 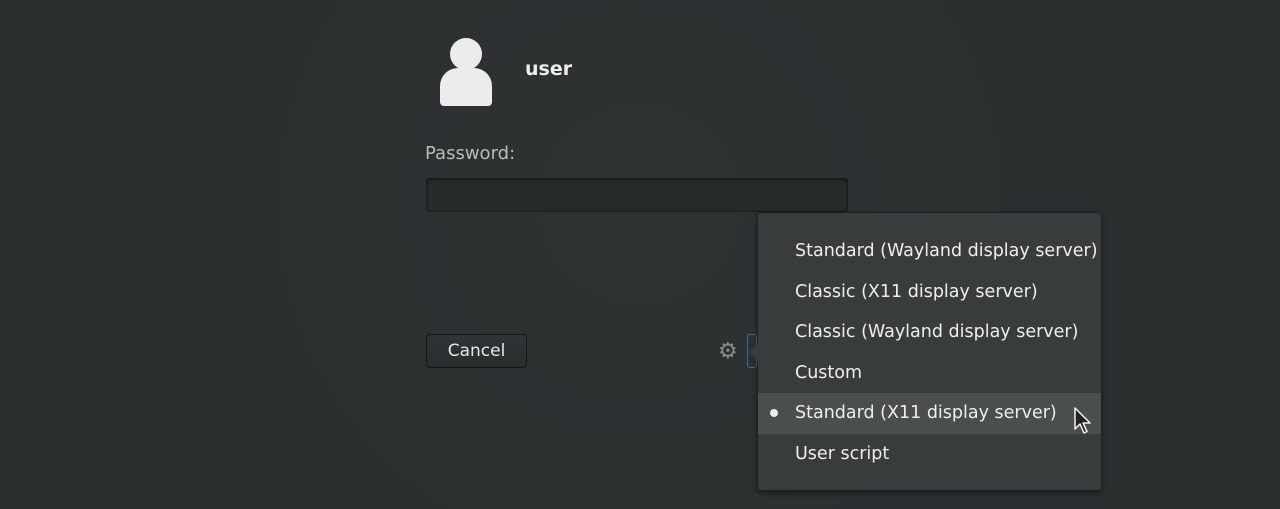 I want to click on session-menu-item-label: Classic (X11 display server), so click(x=916, y=291).